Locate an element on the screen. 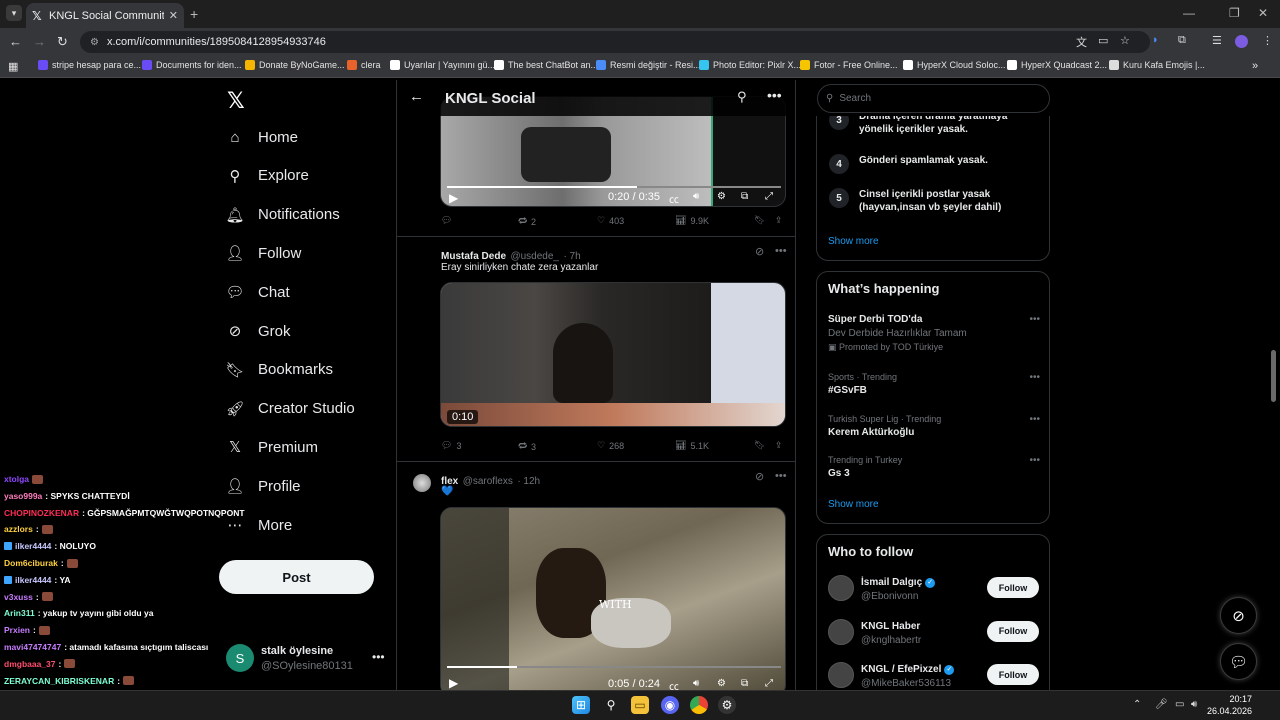 Image resolution: width=1280 pixels, height=720 pixels. file-explorer-icon: ▭ is located at coordinates (640, 705).